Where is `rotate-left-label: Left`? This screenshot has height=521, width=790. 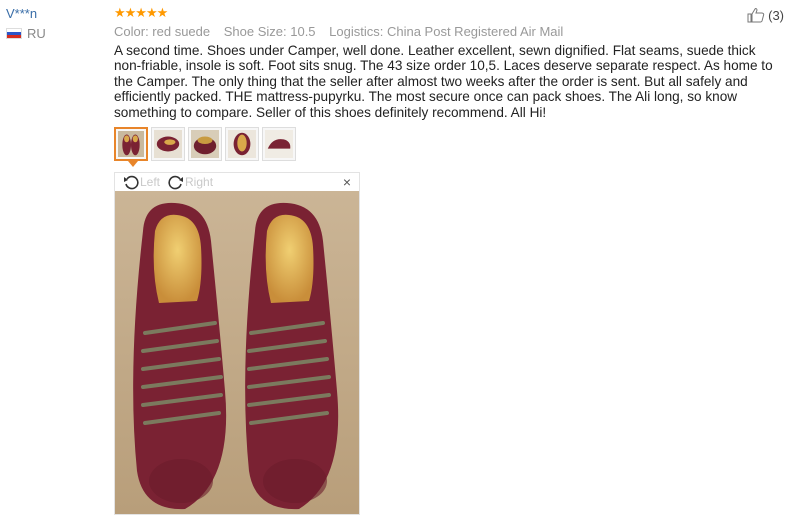
rotate-left-label: Left is located at coordinates (150, 181).